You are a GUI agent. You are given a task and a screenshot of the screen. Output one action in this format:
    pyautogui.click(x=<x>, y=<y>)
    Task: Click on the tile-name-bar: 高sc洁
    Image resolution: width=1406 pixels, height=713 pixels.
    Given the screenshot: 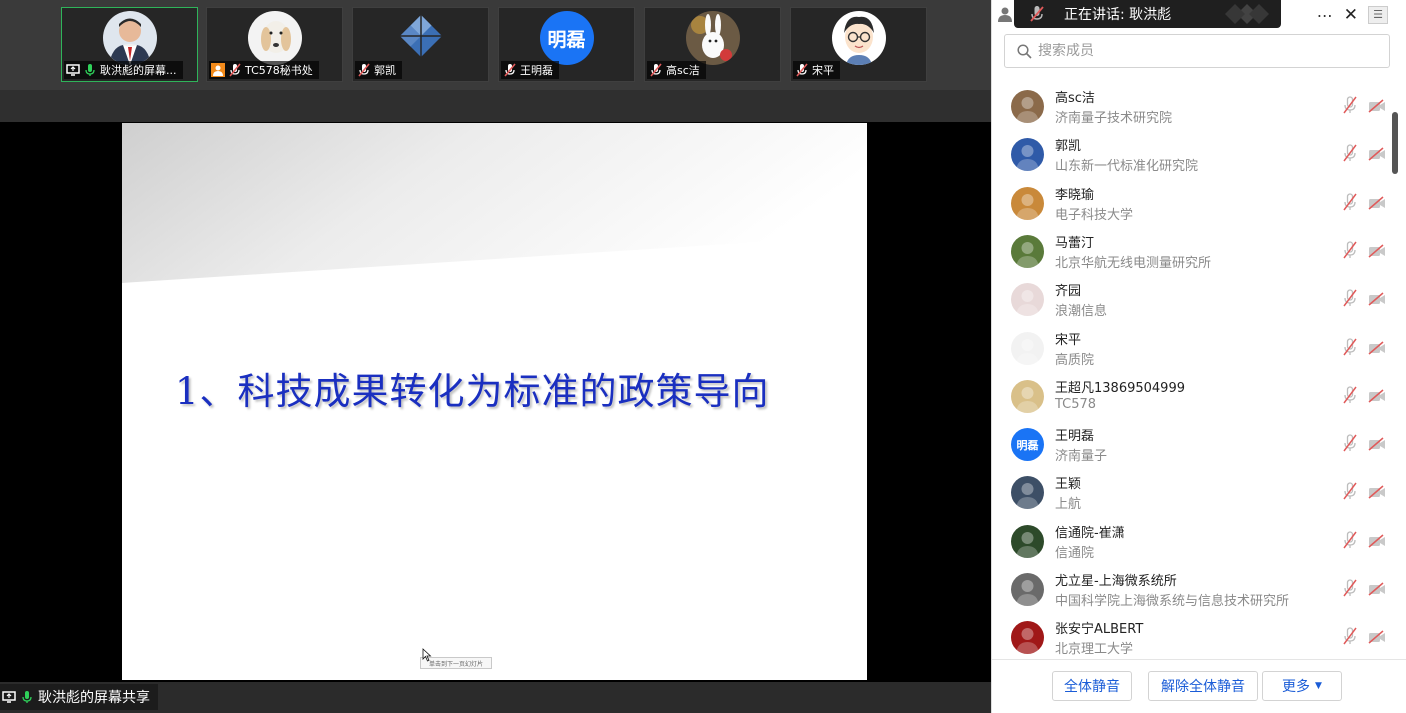 What is the action you would take?
    pyautogui.click(x=676, y=70)
    